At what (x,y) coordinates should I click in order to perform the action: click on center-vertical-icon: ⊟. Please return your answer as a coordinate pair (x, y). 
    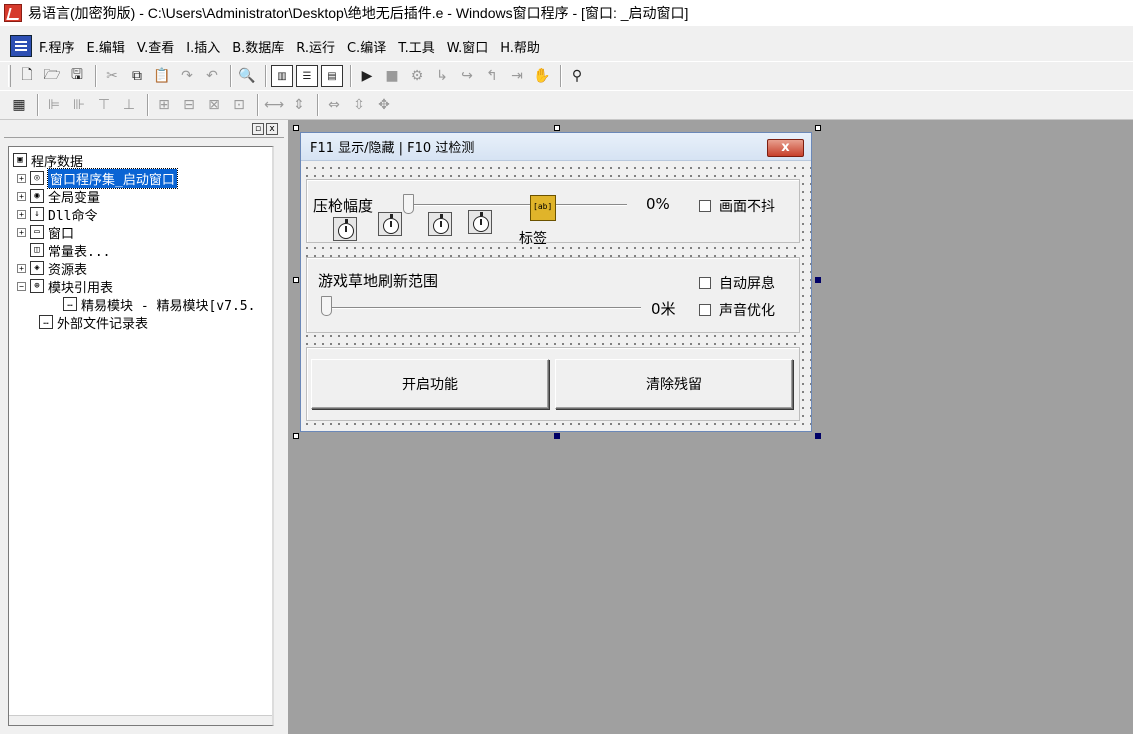
    Looking at the image, I should click on (189, 105).